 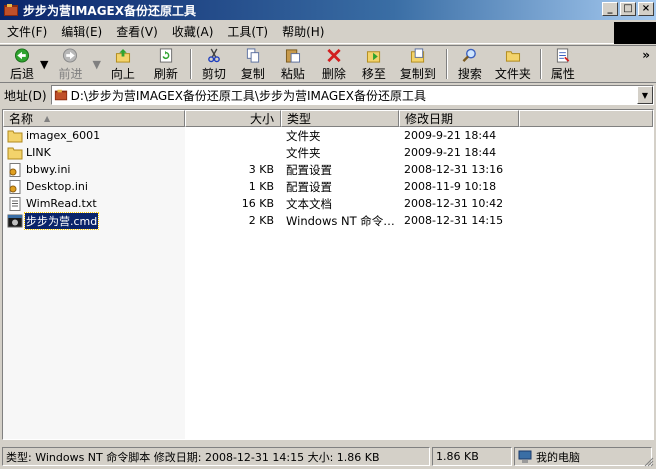 What do you see at coordinates (334, 64) in the screenshot?
I see `delete-button: 删除` at bounding box center [334, 64].